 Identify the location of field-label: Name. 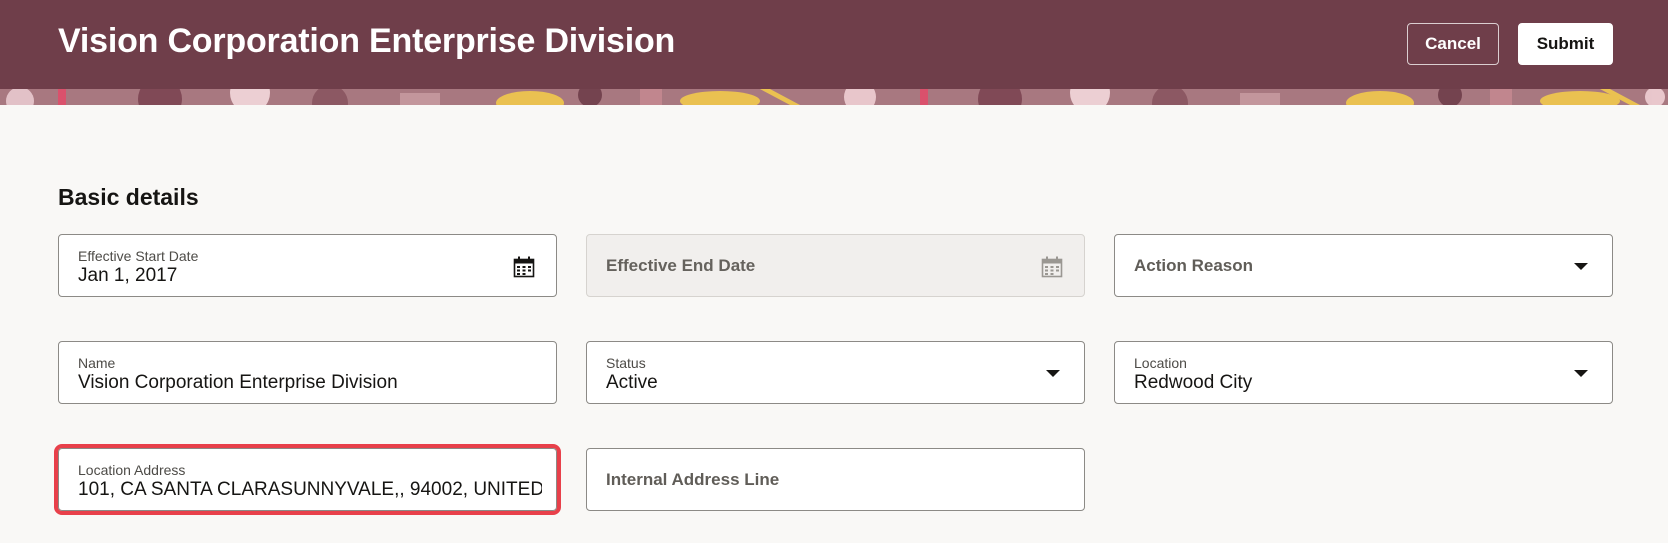
(97, 363).